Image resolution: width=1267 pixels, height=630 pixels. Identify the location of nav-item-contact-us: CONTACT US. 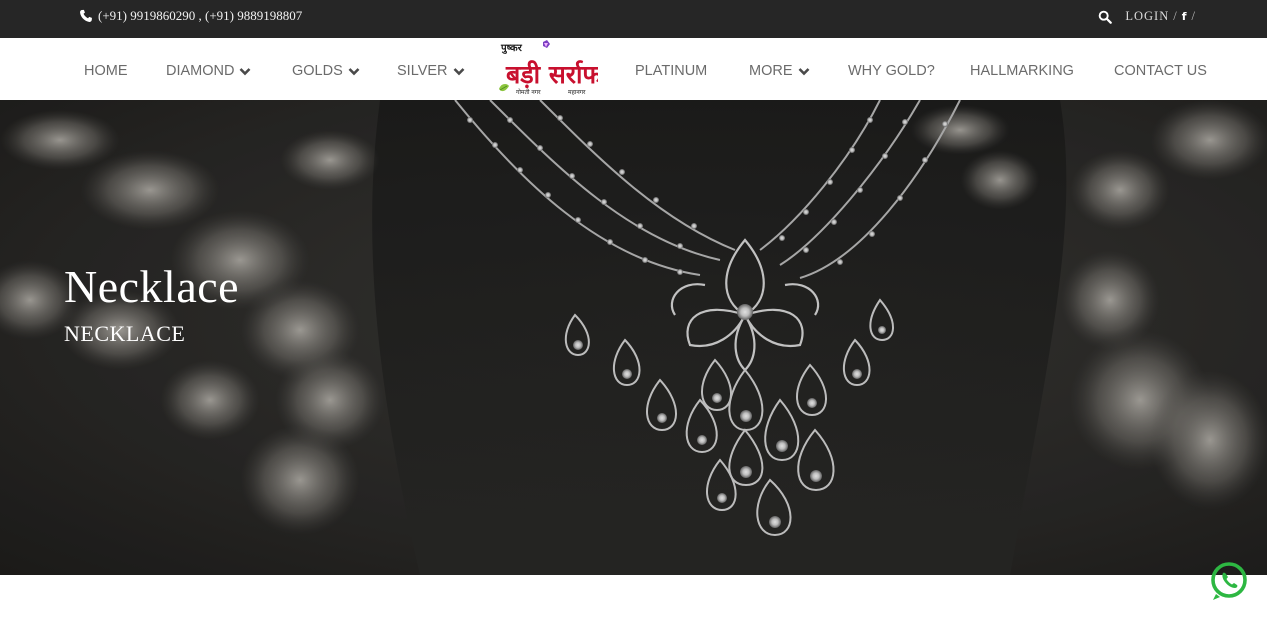
(1160, 71).